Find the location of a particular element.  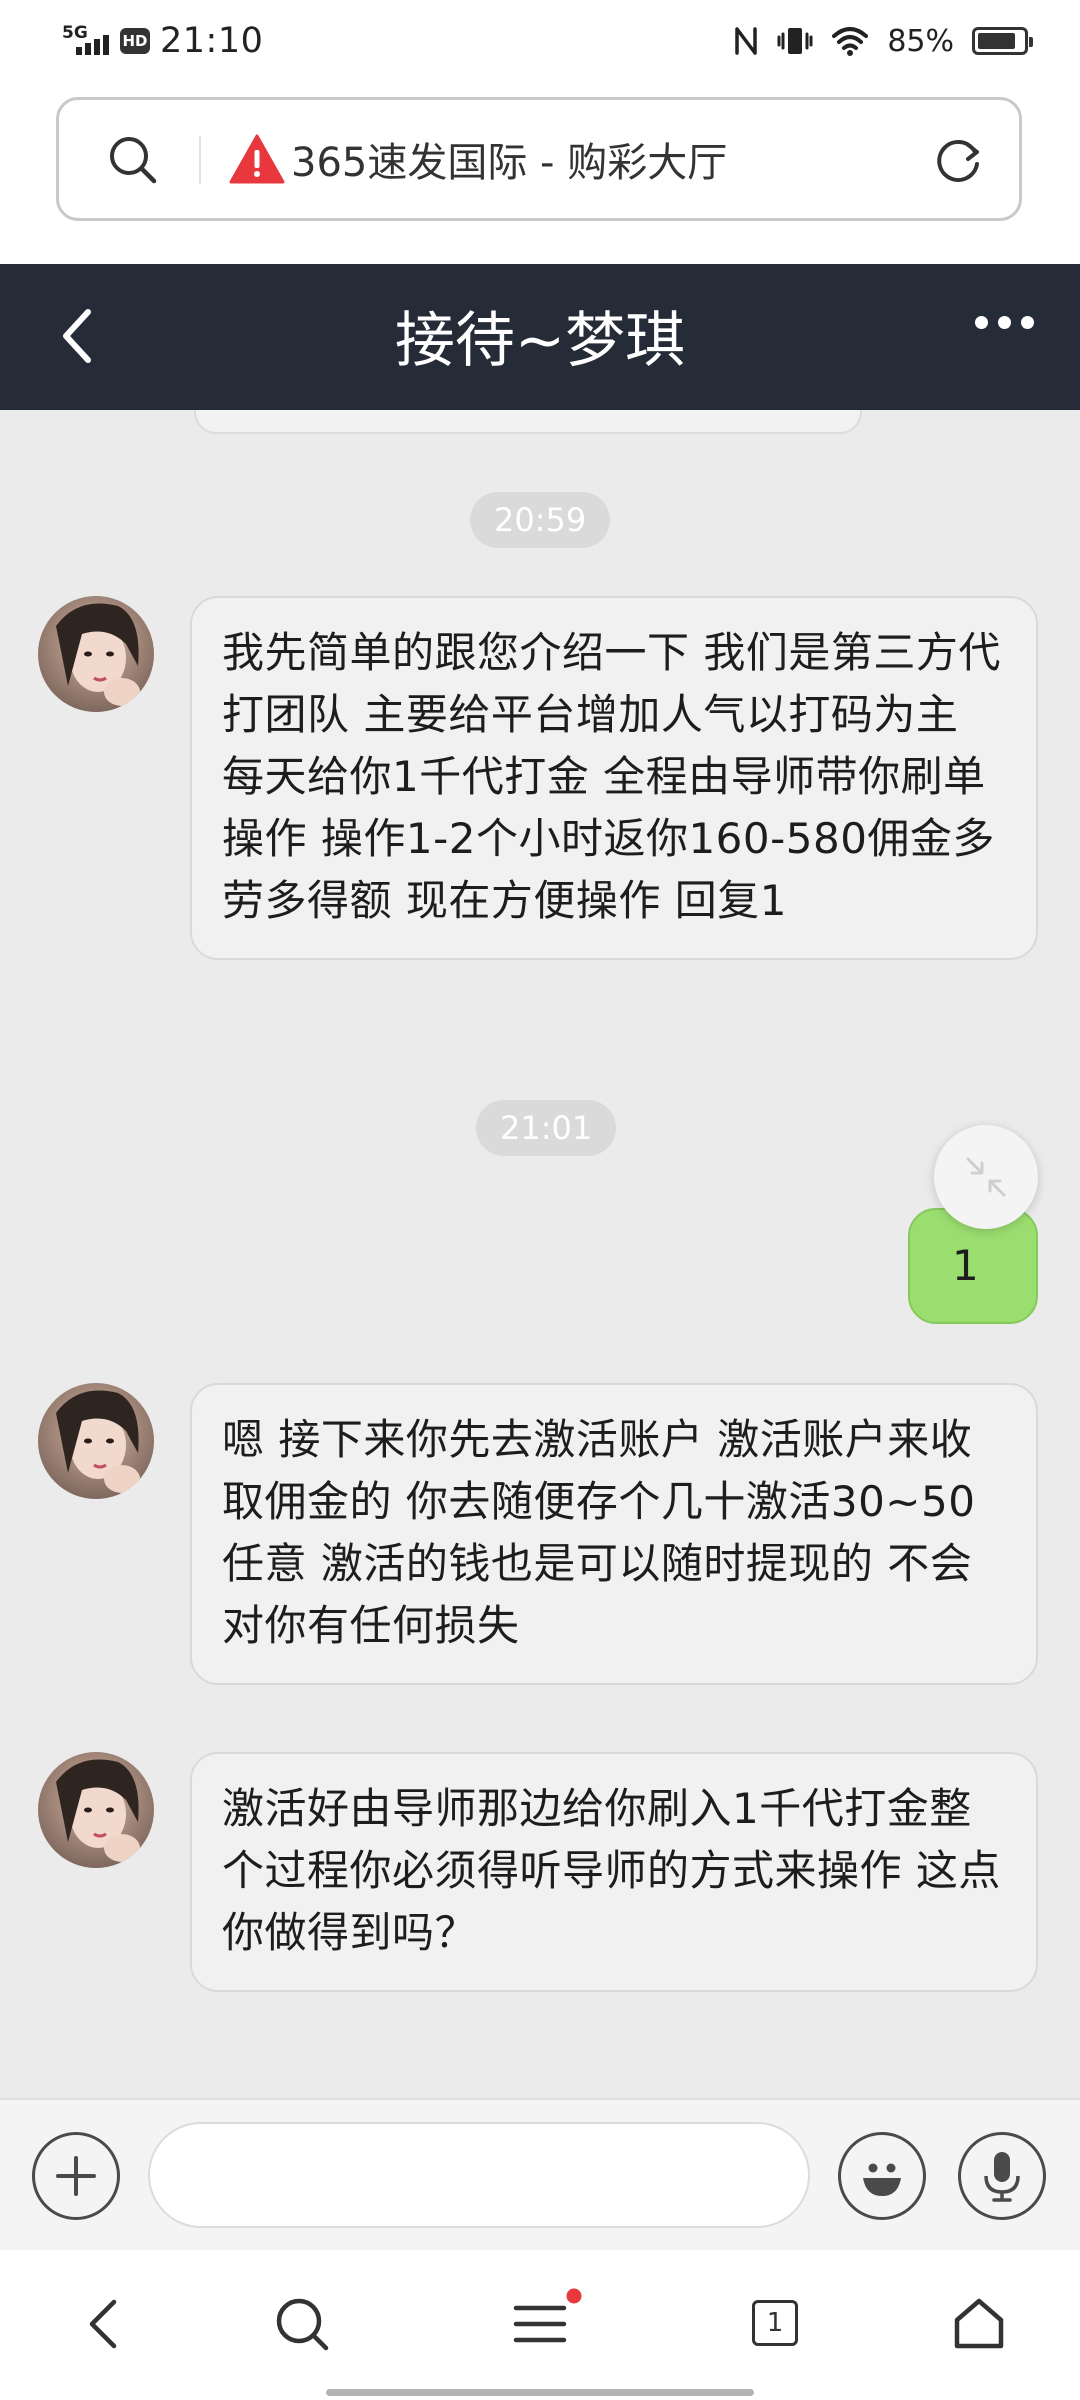

wifi-icon is located at coordinates (850, 41).